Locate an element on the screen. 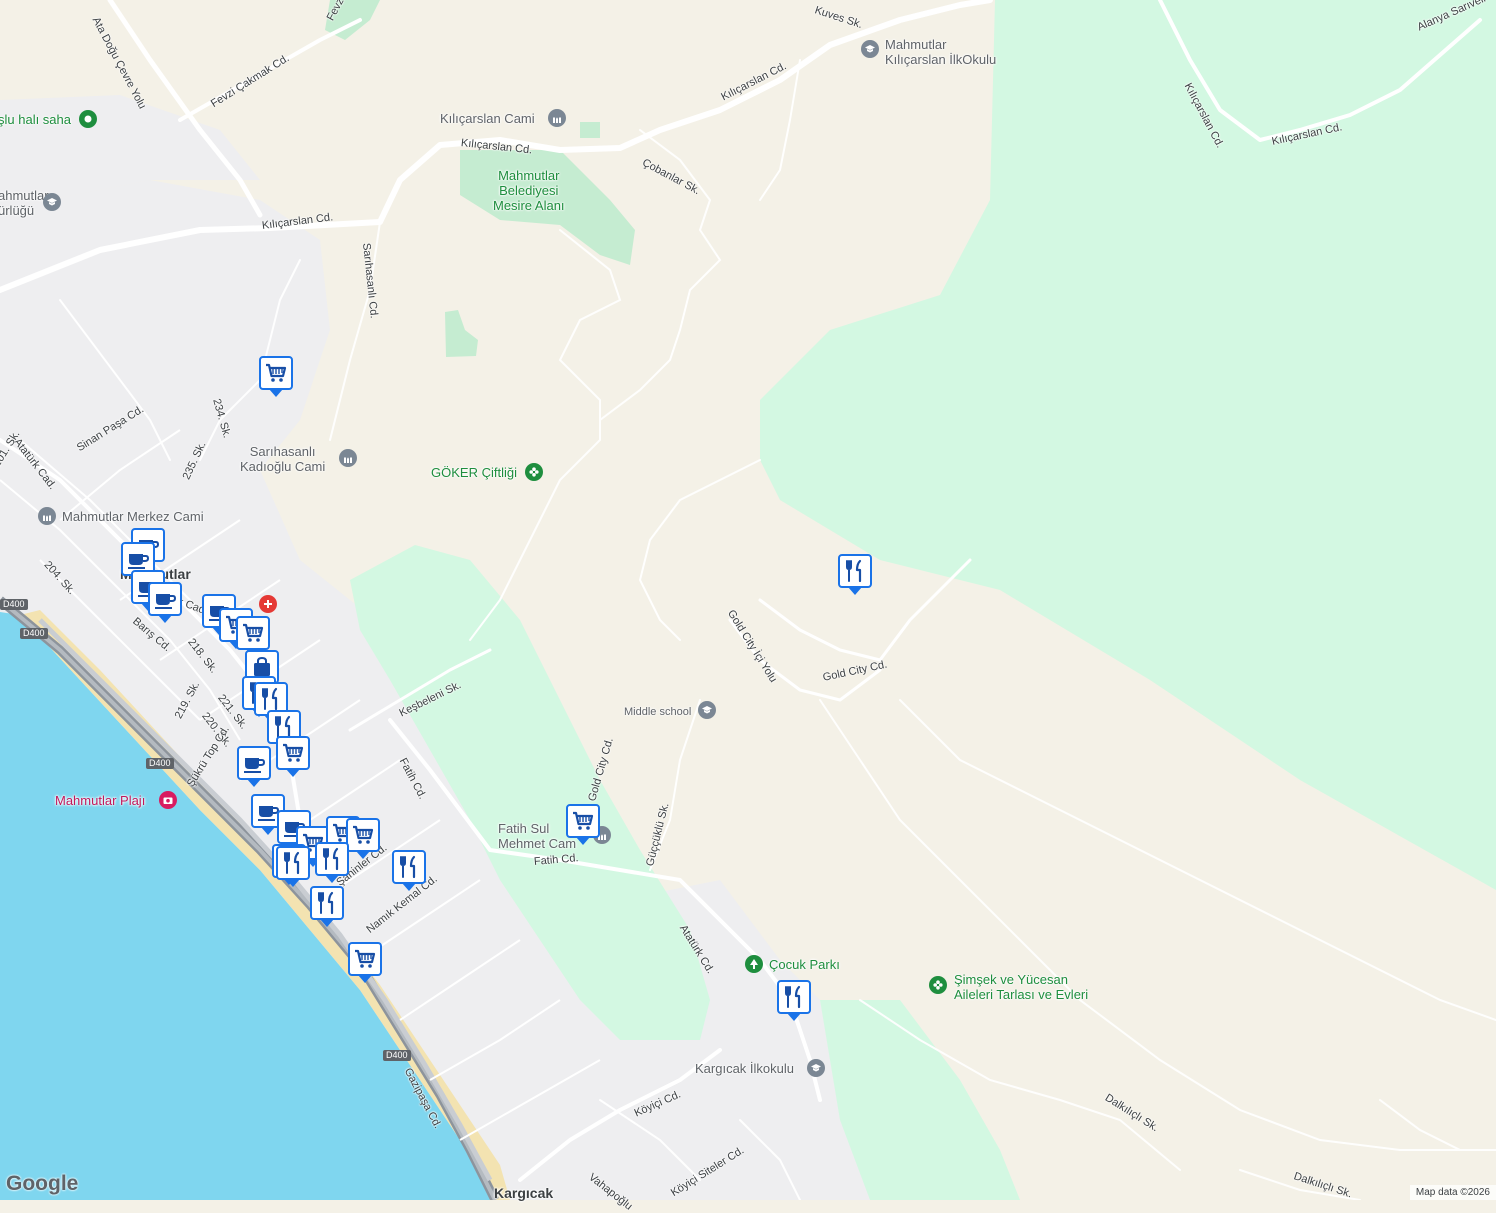  park-icon is located at coordinates (754, 964).